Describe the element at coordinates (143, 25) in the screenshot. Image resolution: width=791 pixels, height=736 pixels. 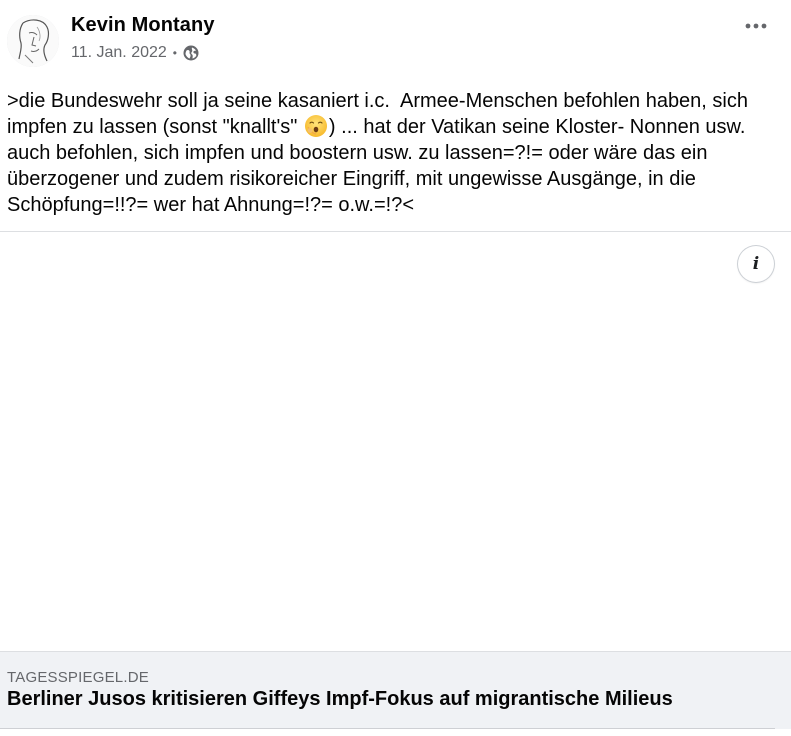
I see `author-name: Kevin Montany` at that location.